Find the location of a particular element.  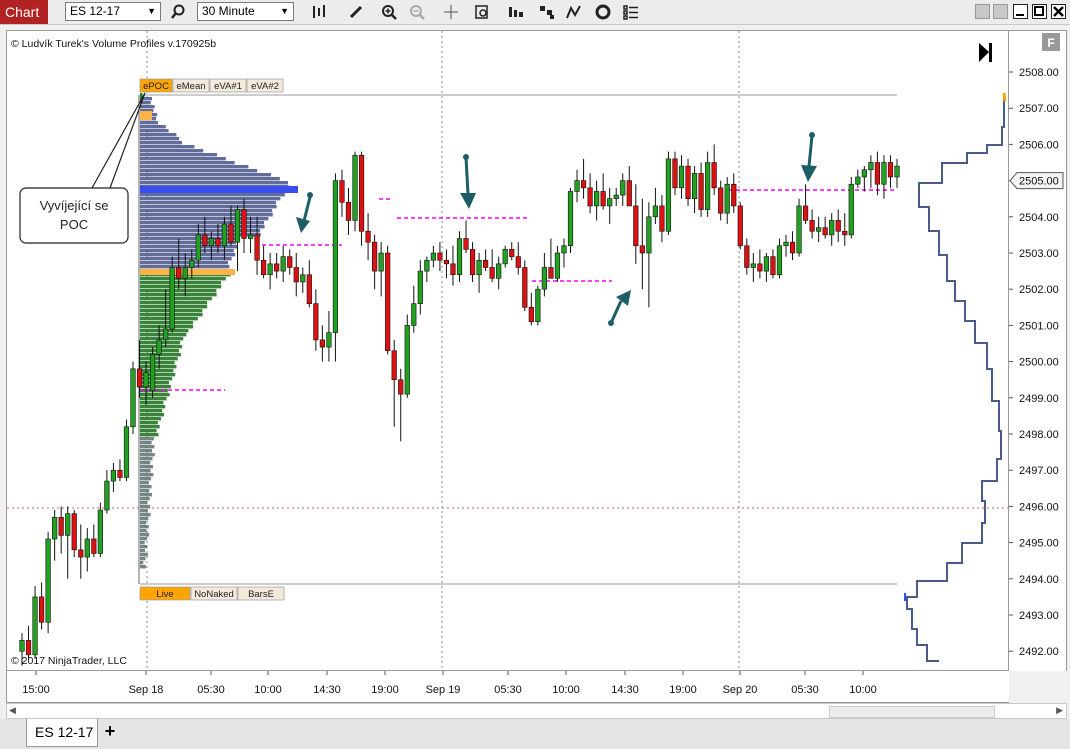

right-profile-tip is located at coordinates (1004, 97).